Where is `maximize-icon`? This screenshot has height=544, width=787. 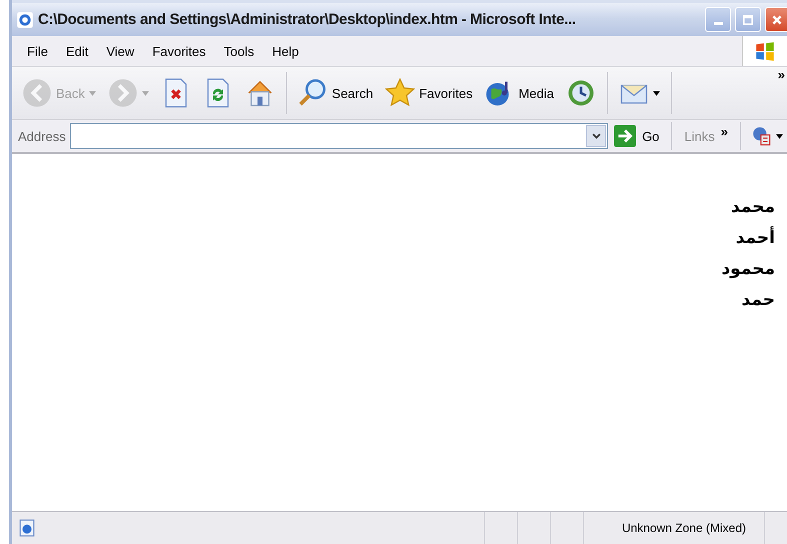
maximize-icon is located at coordinates (748, 20).